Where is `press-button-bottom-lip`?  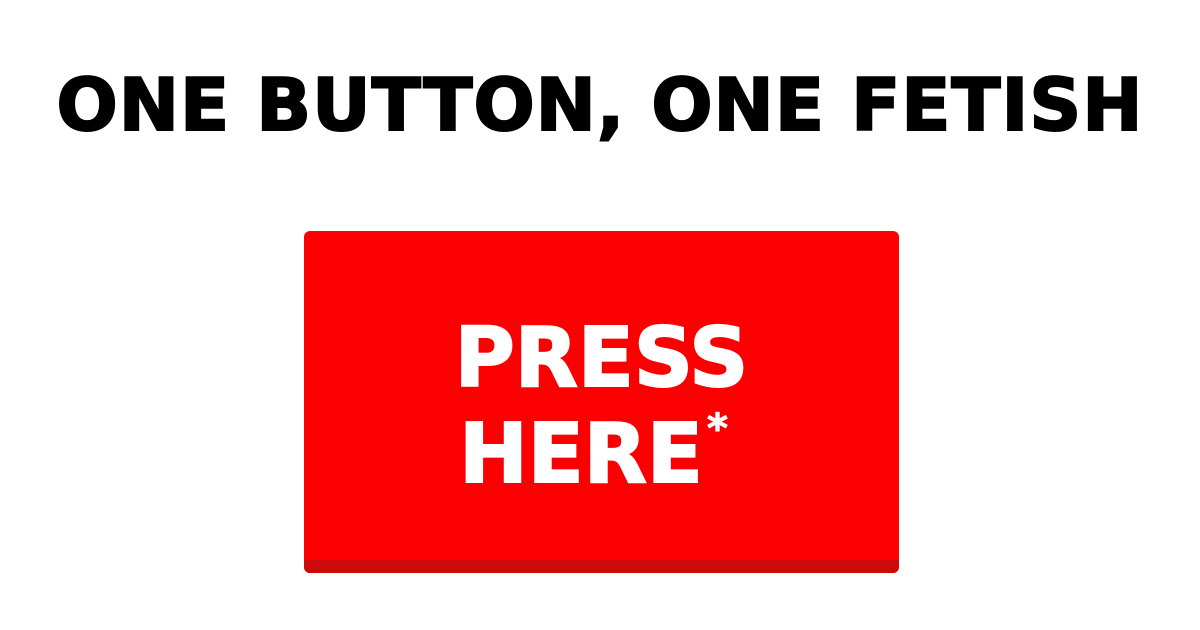
press-button-bottom-lip is located at coordinates (601, 566).